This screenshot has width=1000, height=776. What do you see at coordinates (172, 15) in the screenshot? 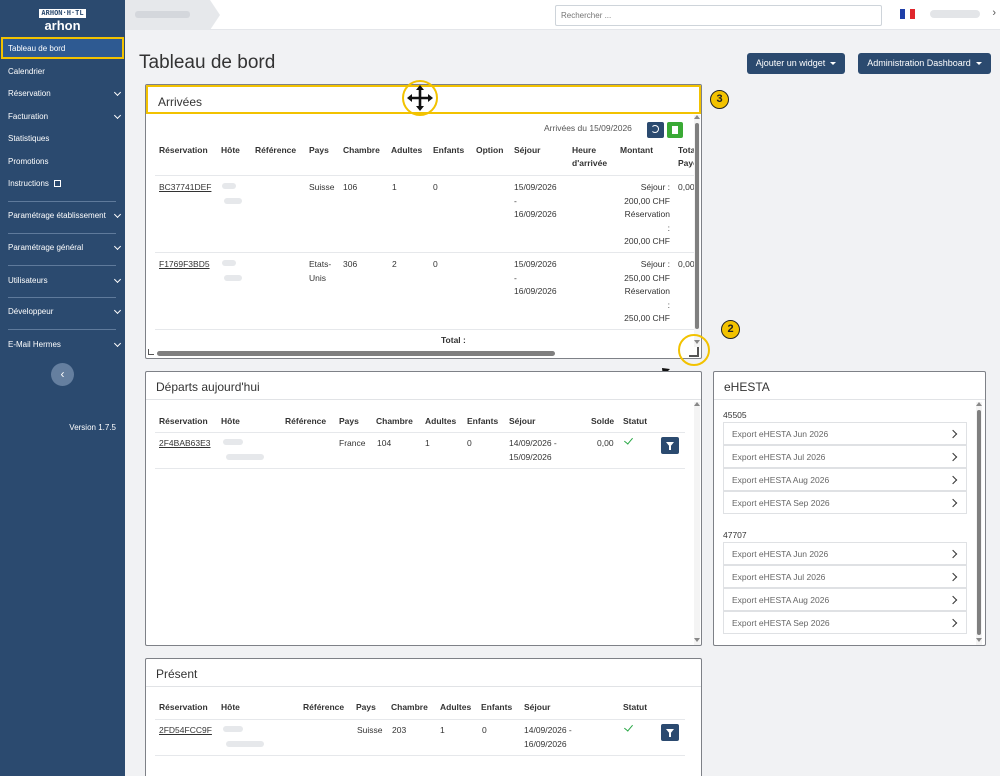
I see `breadcrumb` at bounding box center [172, 15].